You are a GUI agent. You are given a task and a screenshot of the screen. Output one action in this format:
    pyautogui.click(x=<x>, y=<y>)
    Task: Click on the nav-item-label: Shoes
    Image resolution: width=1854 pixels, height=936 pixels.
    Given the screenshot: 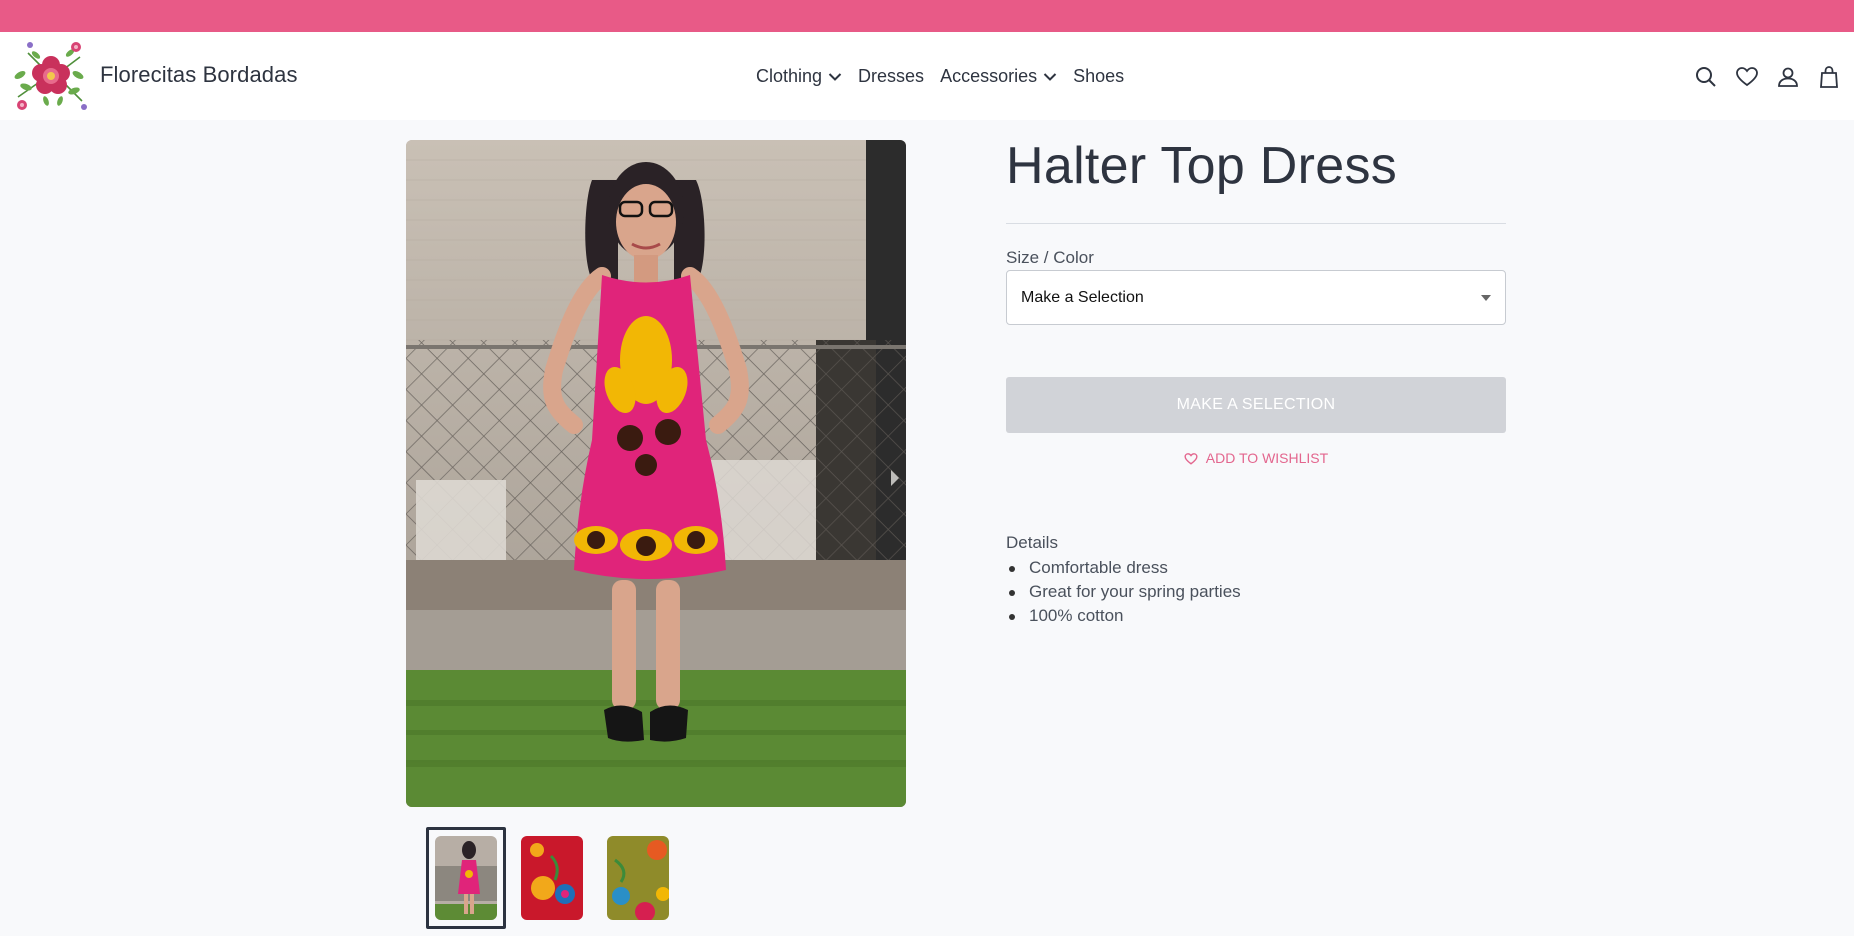 What is the action you would take?
    pyautogui.click(x=1099, y=76)
    